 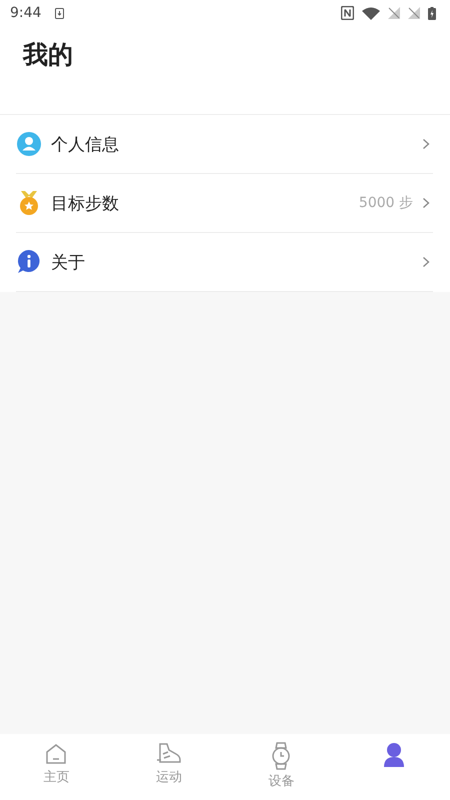 What do you see at coordinates (281, 756) in the screenshot?
I see `watch-icon` at bounding box center [281, 756].